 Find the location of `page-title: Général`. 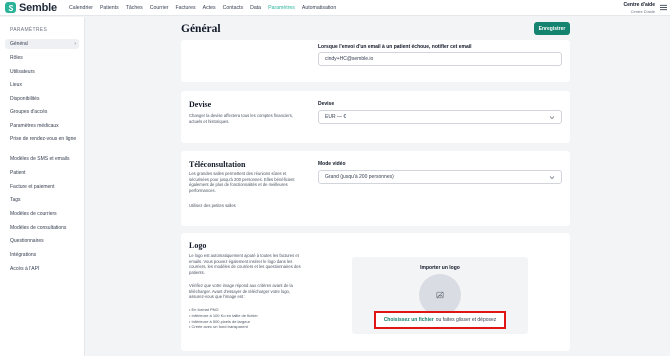

page-title: Général is located at coordinates (201, 29).